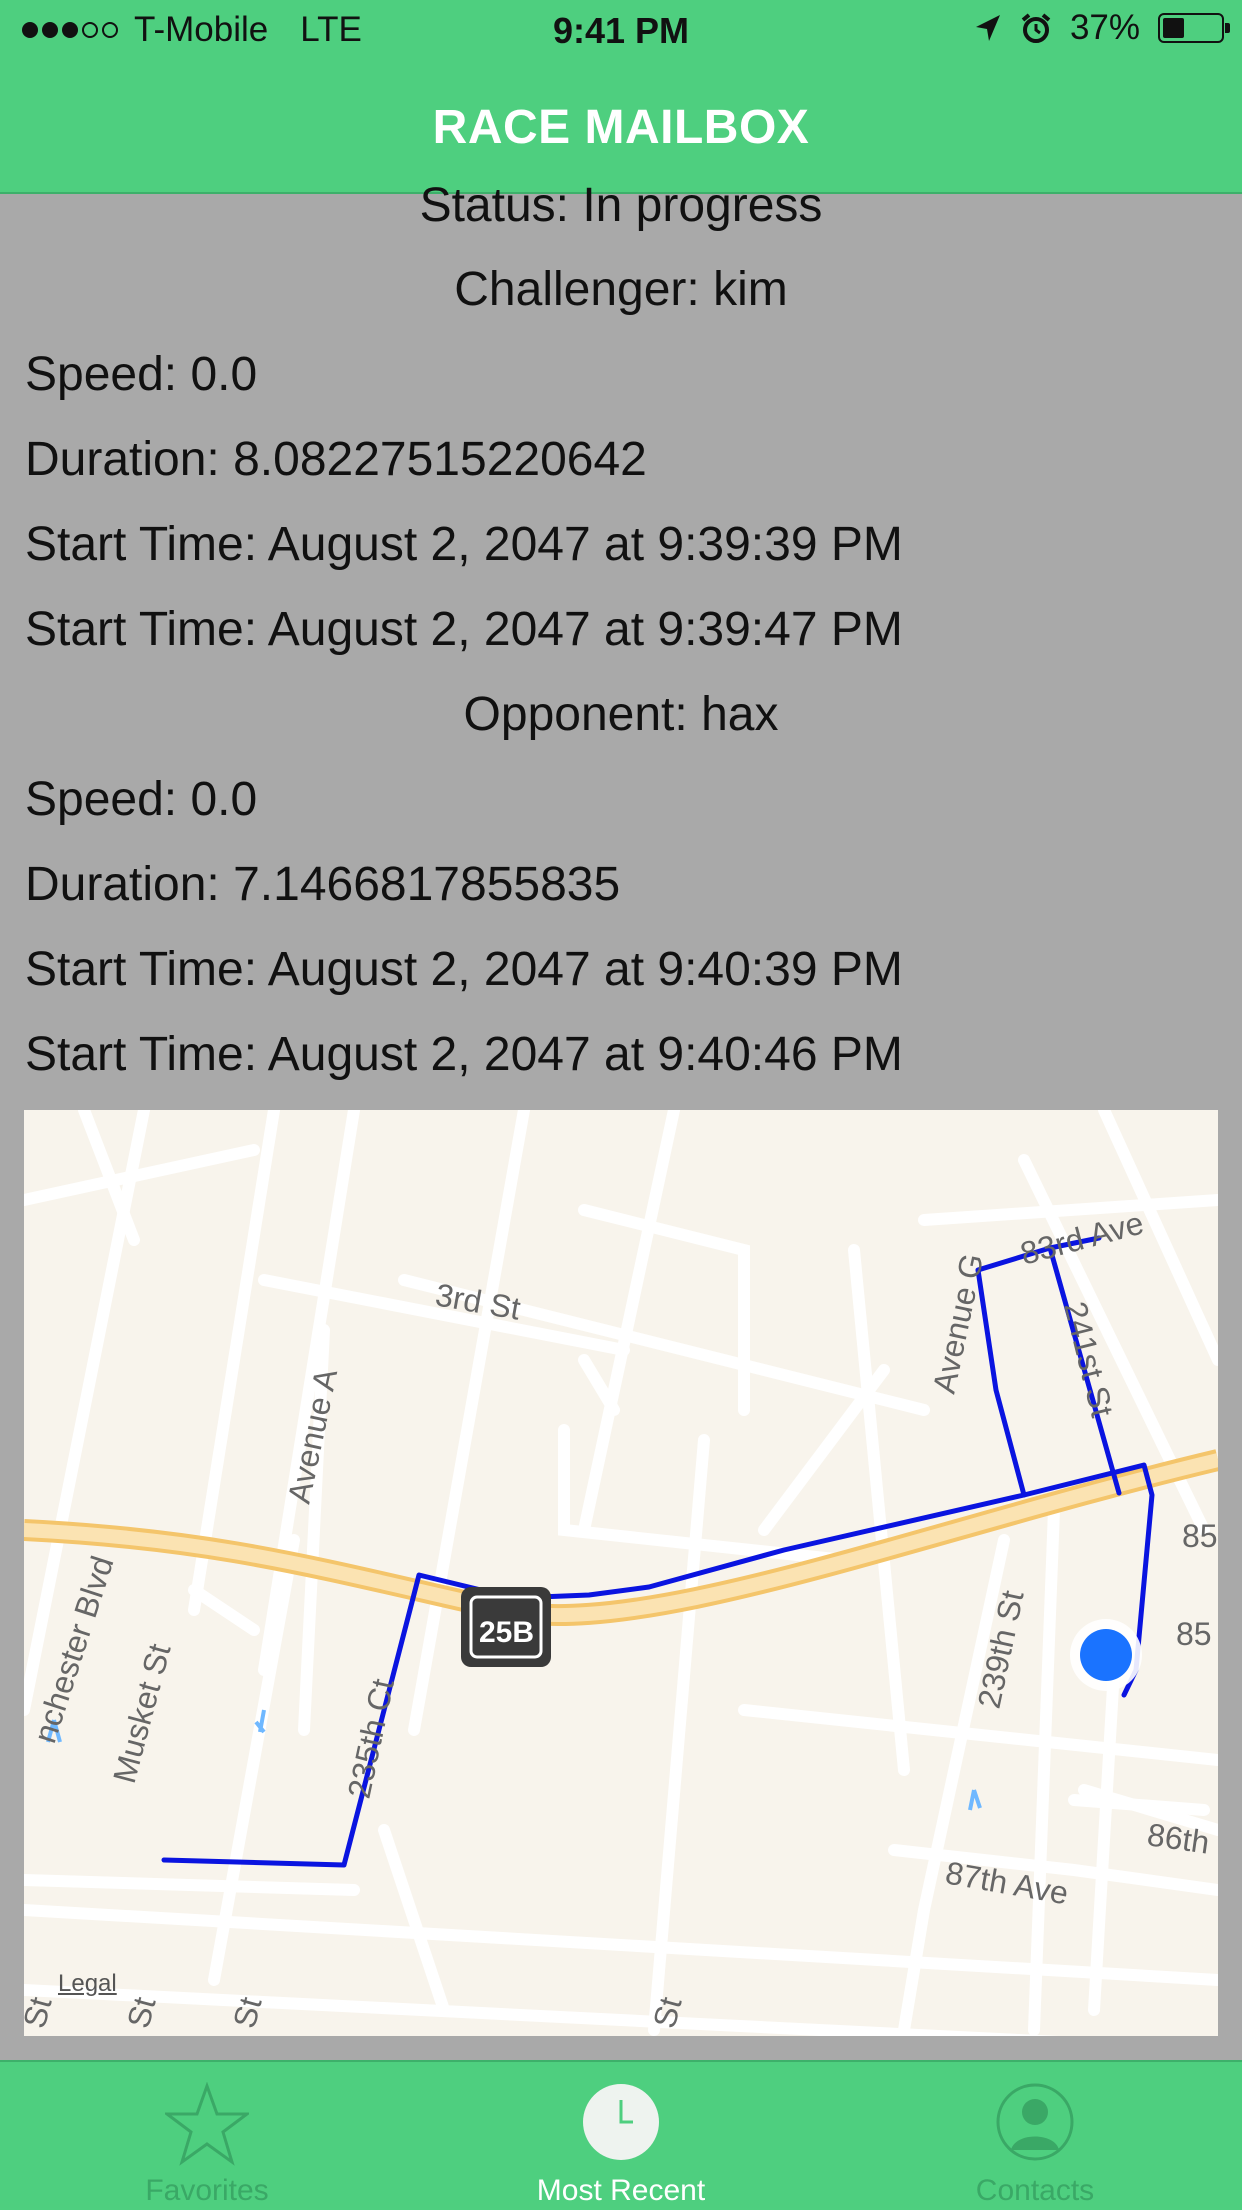 The width and height of the screenshot is (1242, 2210). What do you see at coordinates (958, 1323) in the screenshot?
I see `street-label: Avenue G` at bounding box center [958, 1323].